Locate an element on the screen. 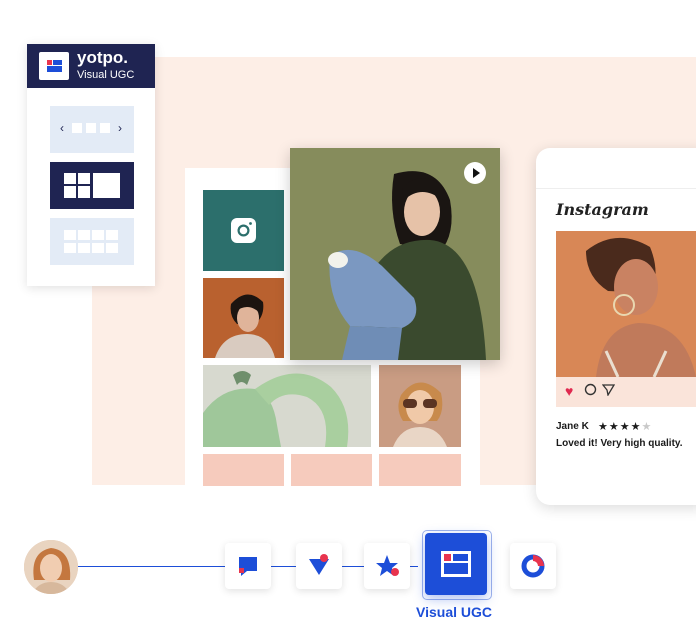 This screenshot has height=641, width=696. reviewer-name: Jane K is located at coordinates (572, 426).